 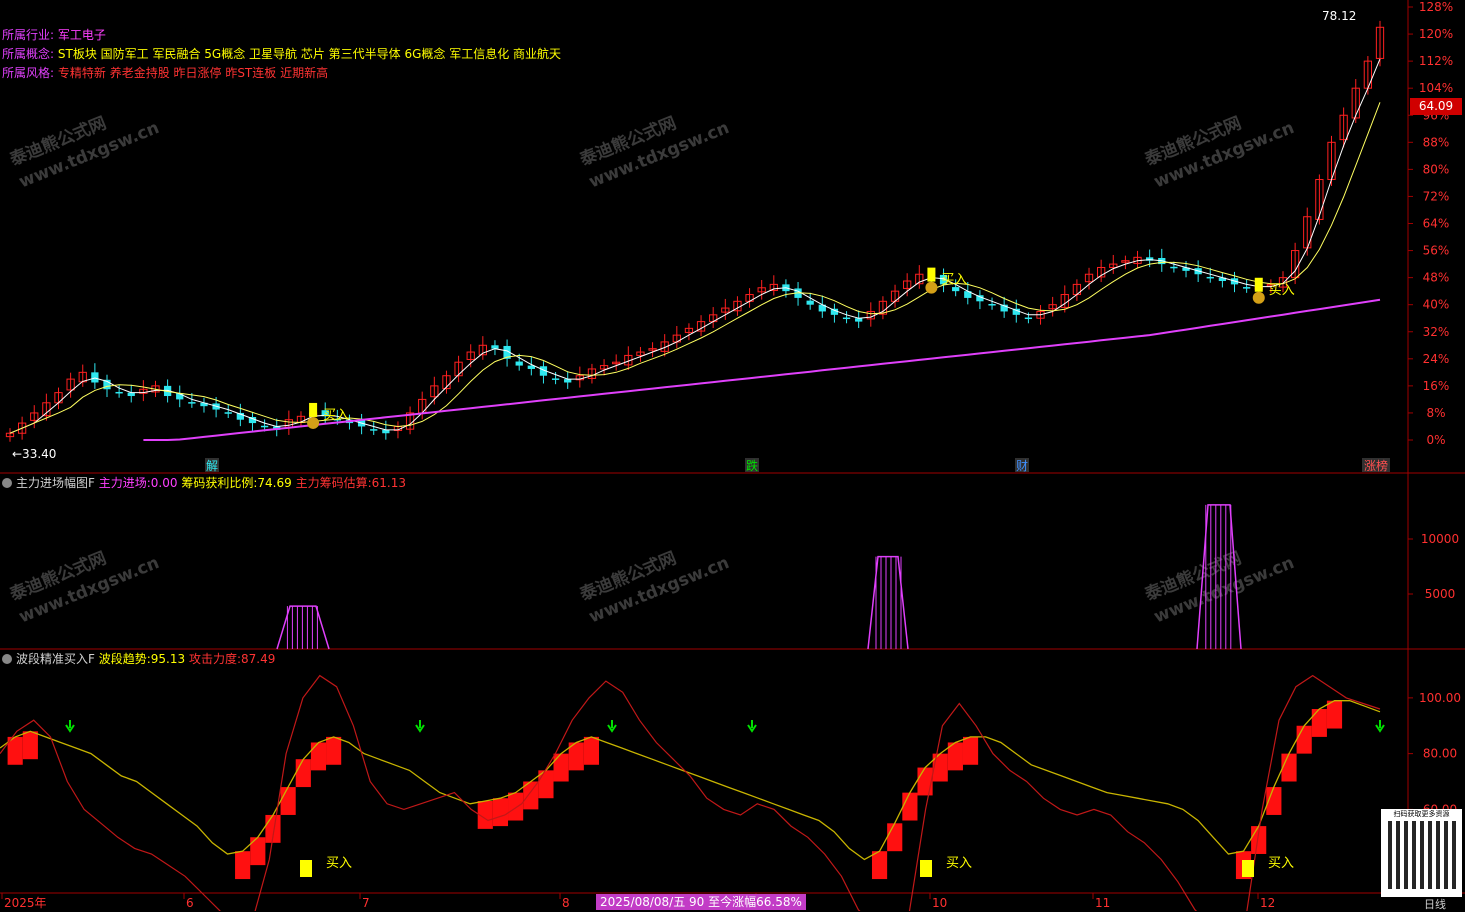 What do you see at coordinates (1436, 251) in the screenshot?
I see `y-tick-label: 56%` at bounding box center [1436, 251].